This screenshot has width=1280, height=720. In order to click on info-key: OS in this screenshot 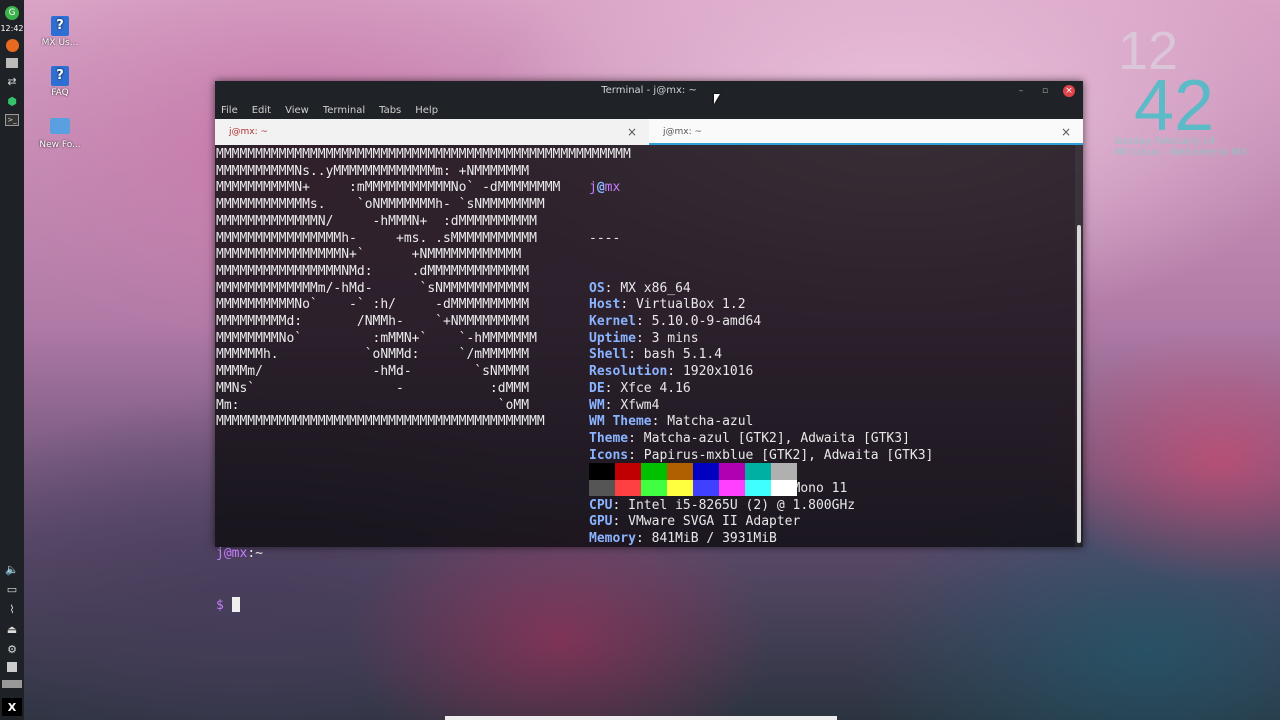, I will do `click(597, 288)`.